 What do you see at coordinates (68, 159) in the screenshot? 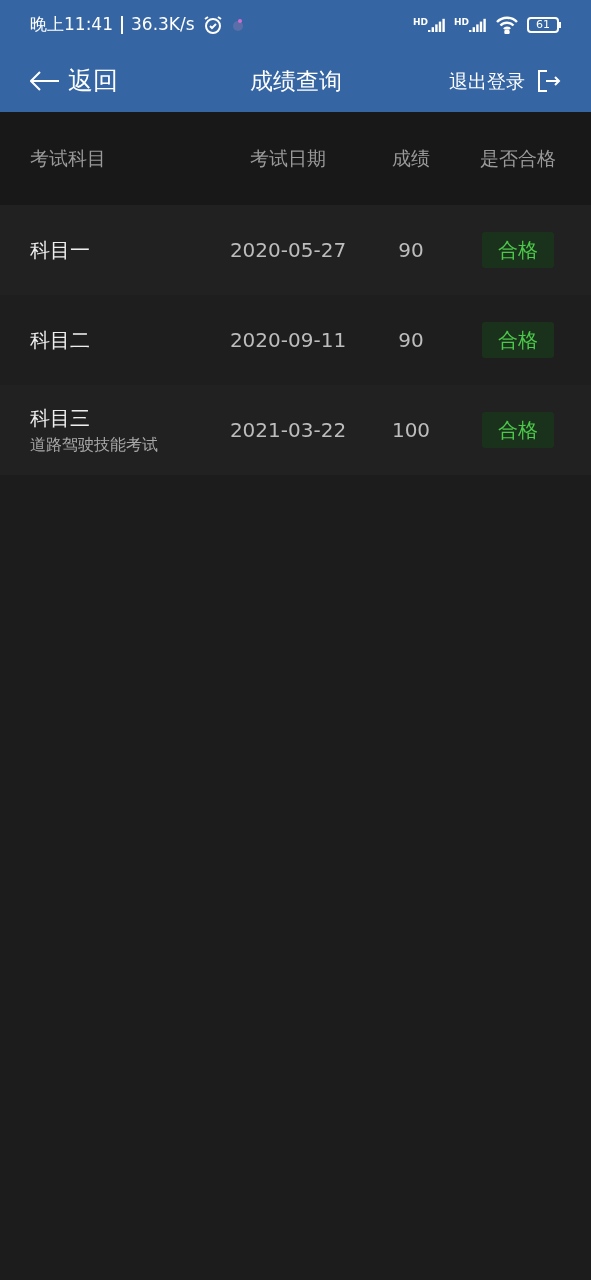
I see `column-header: 考试科目` at bounding box center [68, 159].